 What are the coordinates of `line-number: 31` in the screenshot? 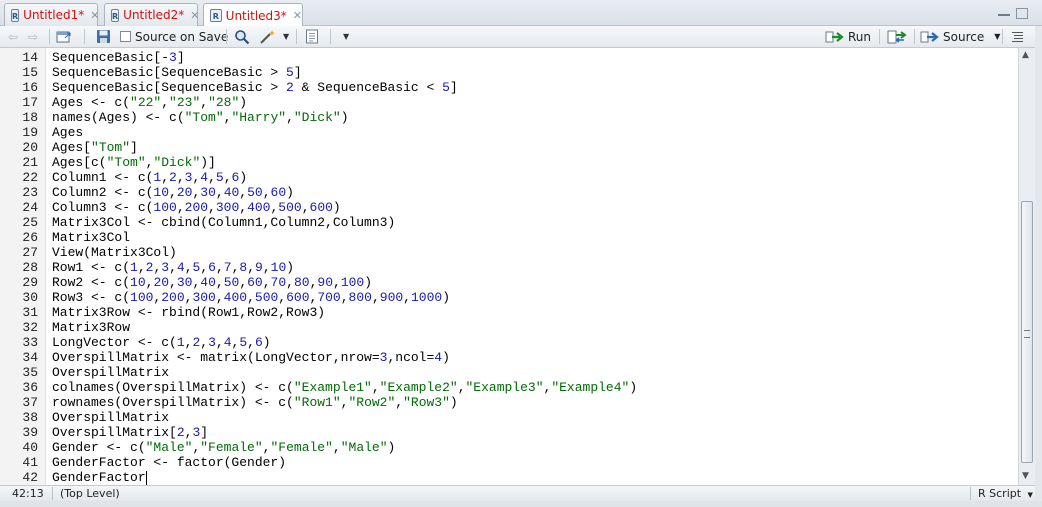 It's located at (30, 312).